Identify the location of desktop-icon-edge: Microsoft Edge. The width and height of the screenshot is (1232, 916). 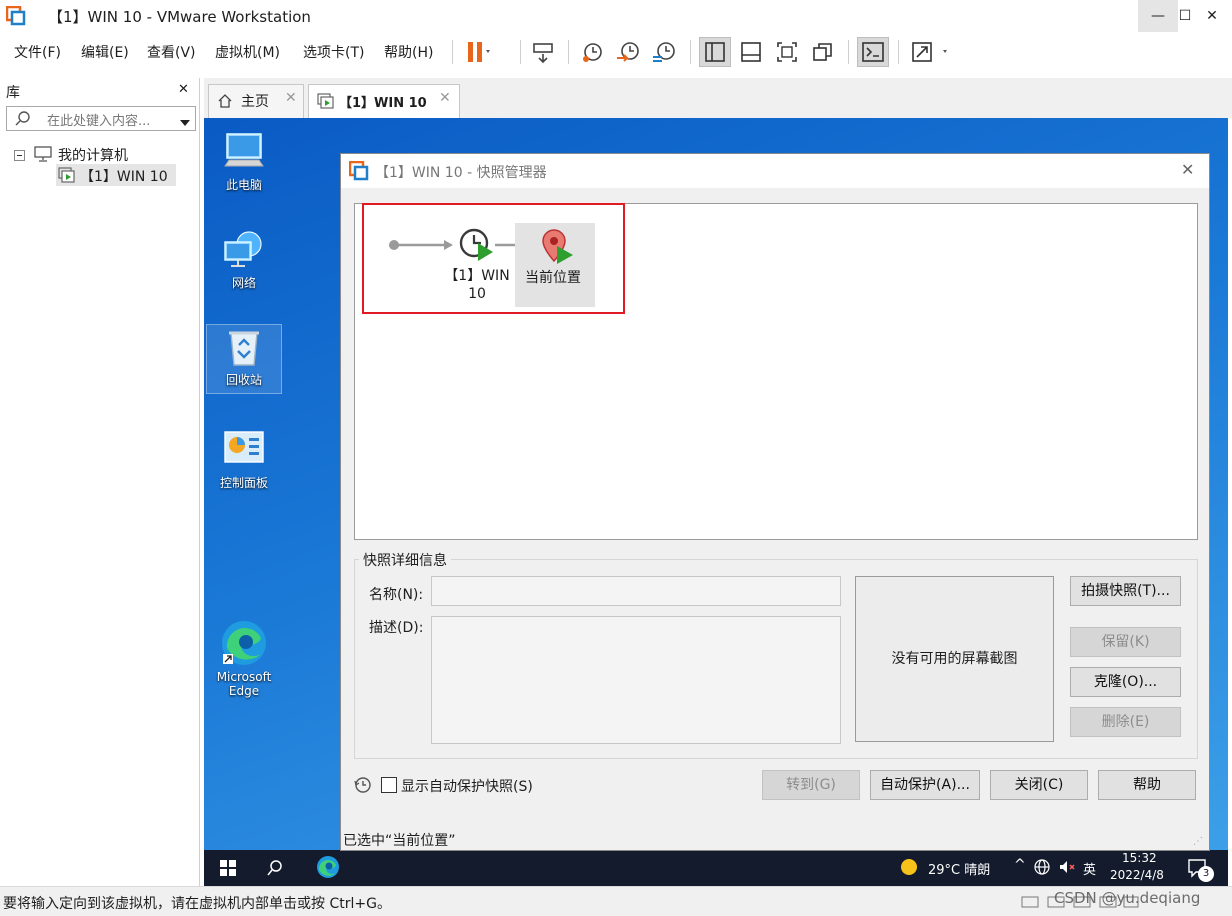
(244, 658).